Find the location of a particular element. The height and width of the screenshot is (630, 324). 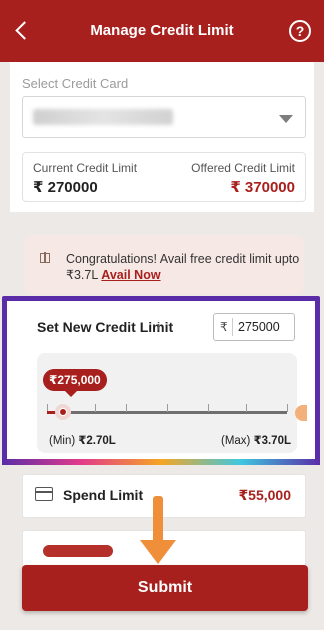

page-title: Manage Credit Limit is located at coordinates (162, 30).